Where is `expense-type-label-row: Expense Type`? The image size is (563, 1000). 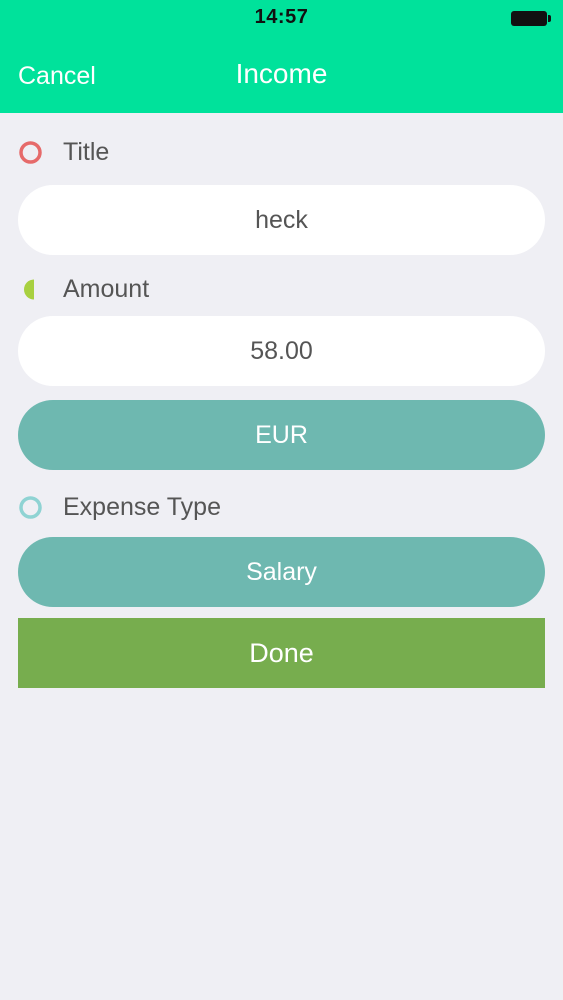 expense-type-label-row: Expense Type is located at coordinates (119, 507).